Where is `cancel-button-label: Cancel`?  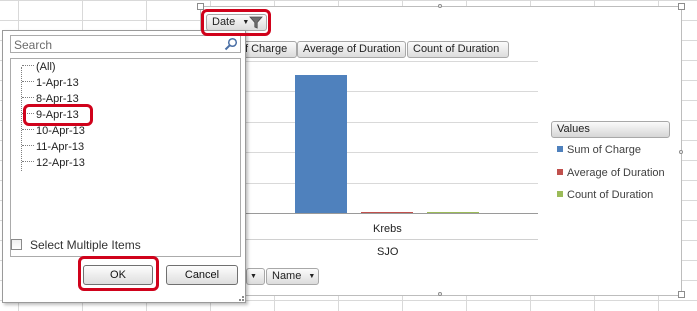
cancel-button-label: Cancel is located at coordinates (202, 275).